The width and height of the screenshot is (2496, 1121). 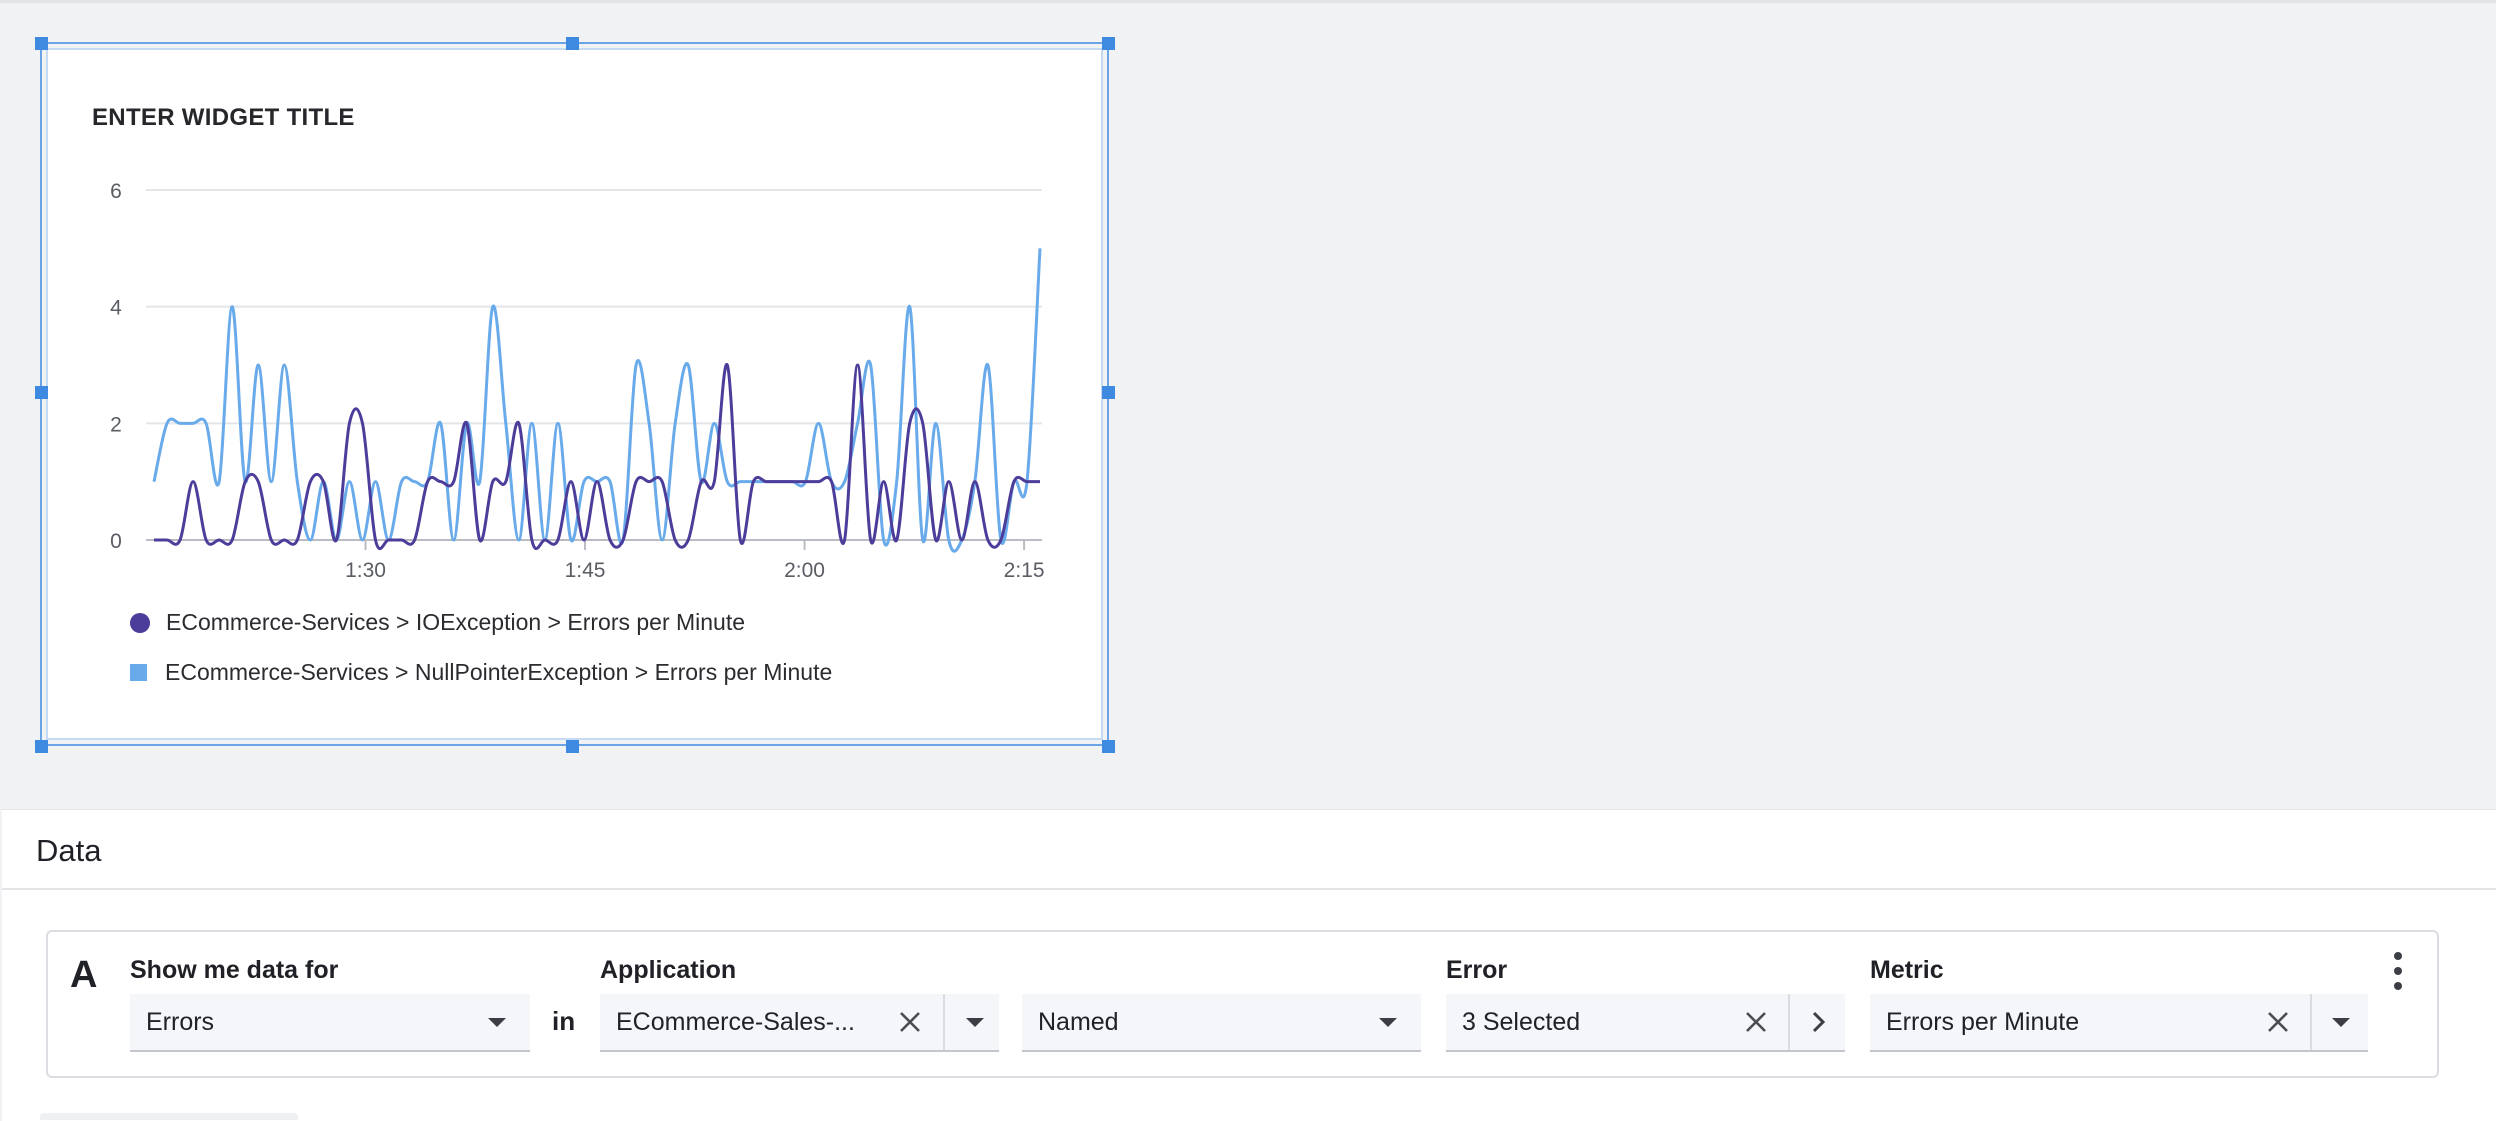 I want to click on x-tick-label: 1:30, so click(x=365, y=570).